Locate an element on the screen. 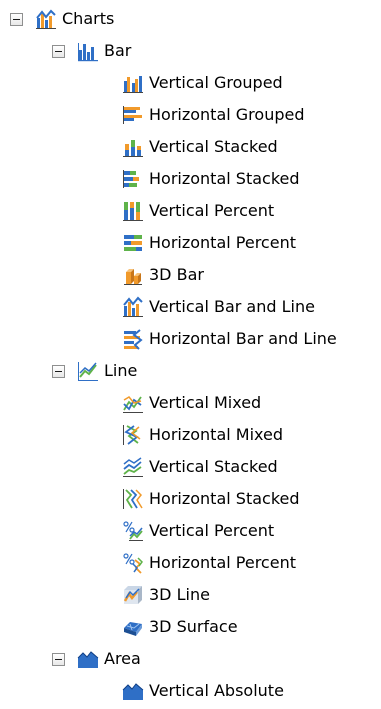 This screenshot has width=381, height=709. vertical-bar-and-line-icon is located at coordinates (133, 306).